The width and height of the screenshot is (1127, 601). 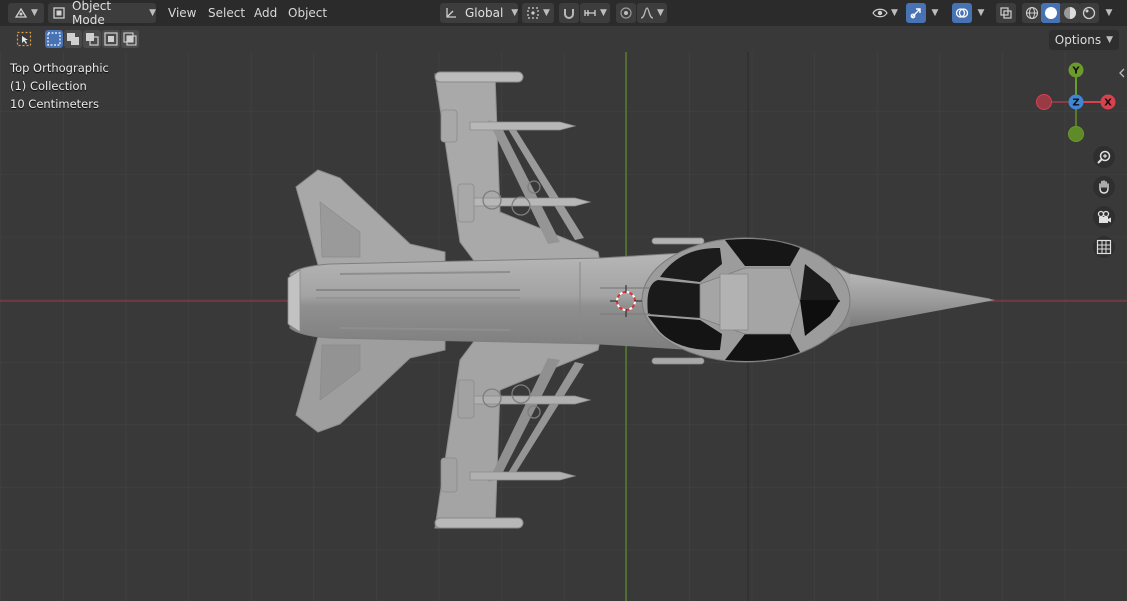 I want to click on select-mode-subtract-button, so click(x=92, y=39).